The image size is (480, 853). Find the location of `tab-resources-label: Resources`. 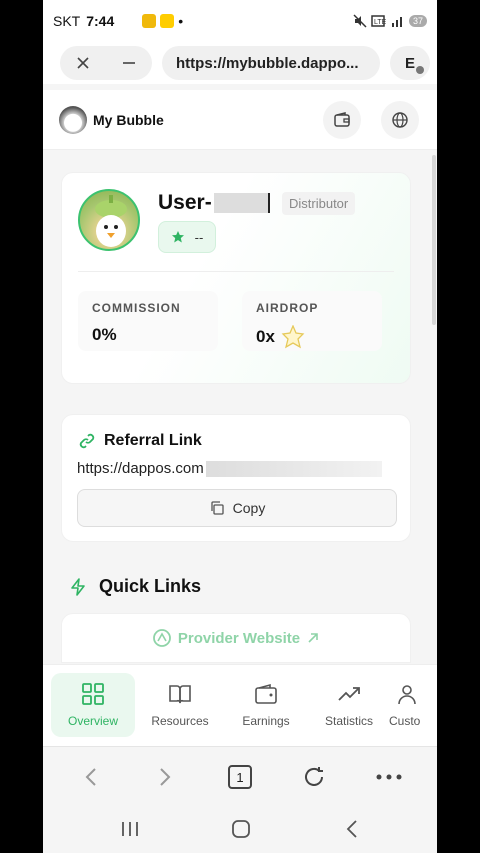

tab-resources-label: Resources is located at coordinates (180, 721).